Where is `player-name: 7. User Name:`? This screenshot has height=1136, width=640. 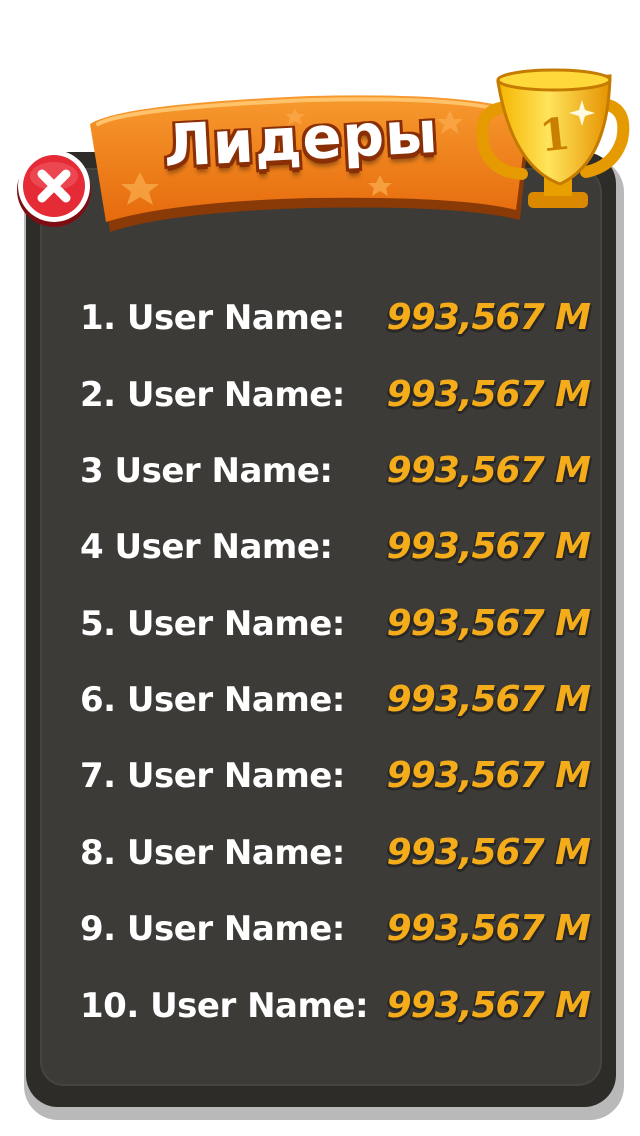
player-name: 7. User Name: is located at coordinates (212, 776).